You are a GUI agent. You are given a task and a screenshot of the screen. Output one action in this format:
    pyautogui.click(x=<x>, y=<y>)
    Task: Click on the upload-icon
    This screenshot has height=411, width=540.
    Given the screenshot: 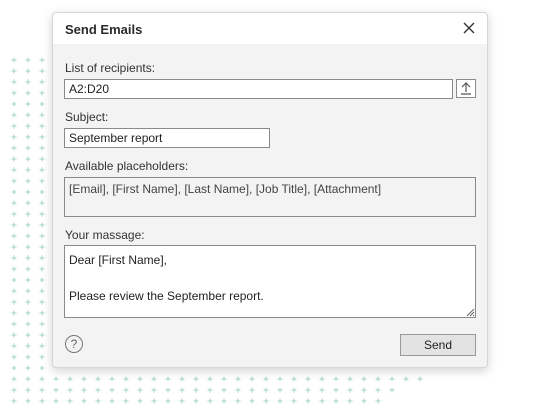 What is the action you would take?
    pyautogui.click(x=466, y=88)
    